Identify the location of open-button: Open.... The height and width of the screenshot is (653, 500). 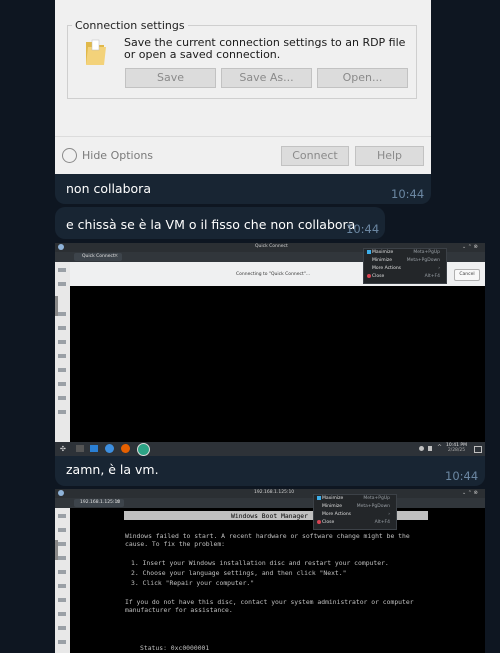
(362, 78).